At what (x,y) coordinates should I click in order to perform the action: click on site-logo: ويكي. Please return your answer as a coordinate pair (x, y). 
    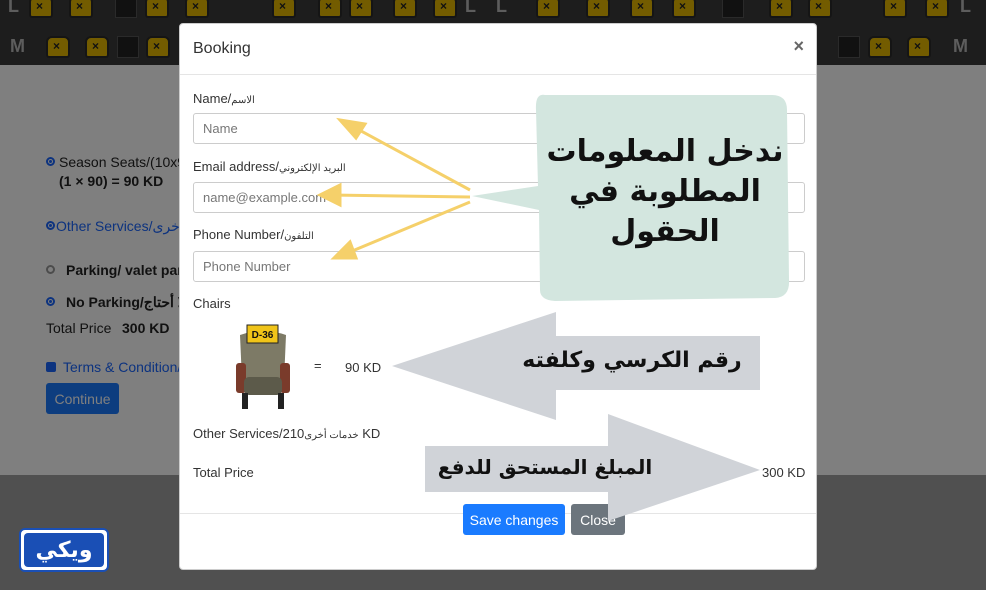
    Looking at the image, I should click on (64, 550).